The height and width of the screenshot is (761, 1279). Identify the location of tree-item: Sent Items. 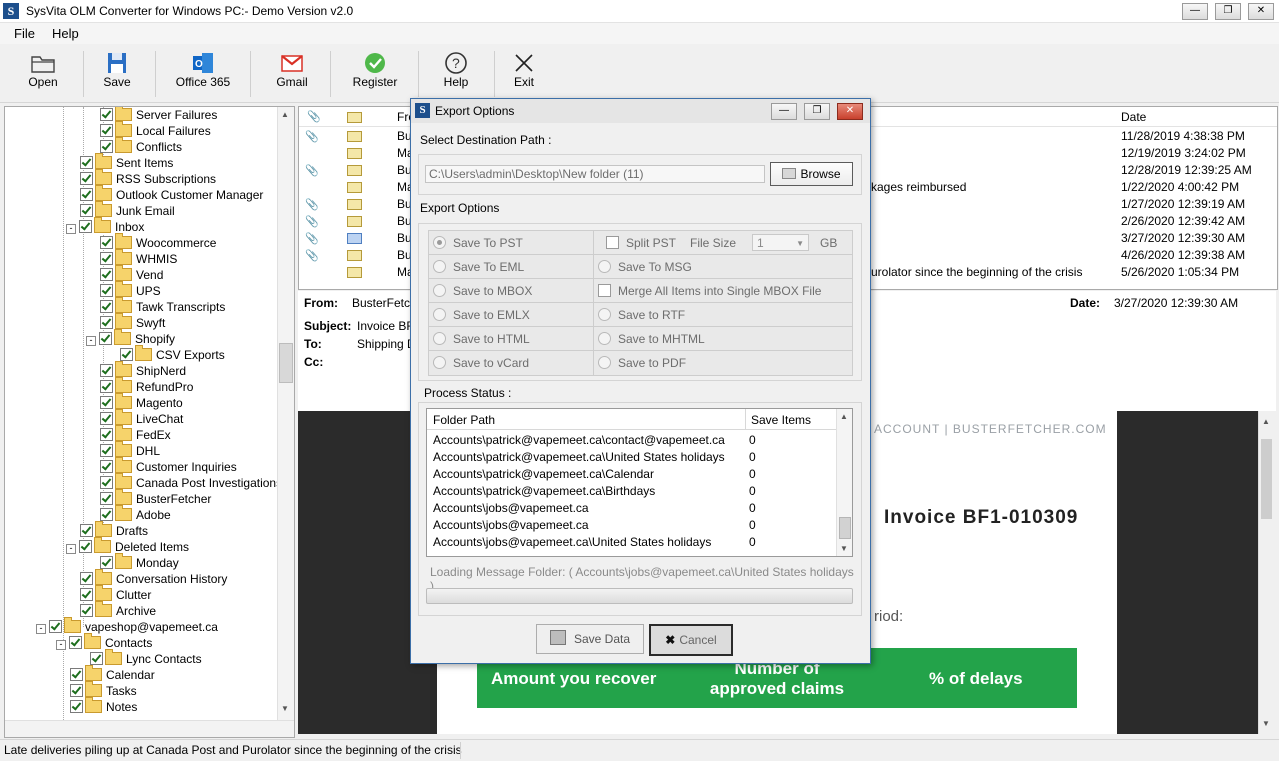
(126, 162).